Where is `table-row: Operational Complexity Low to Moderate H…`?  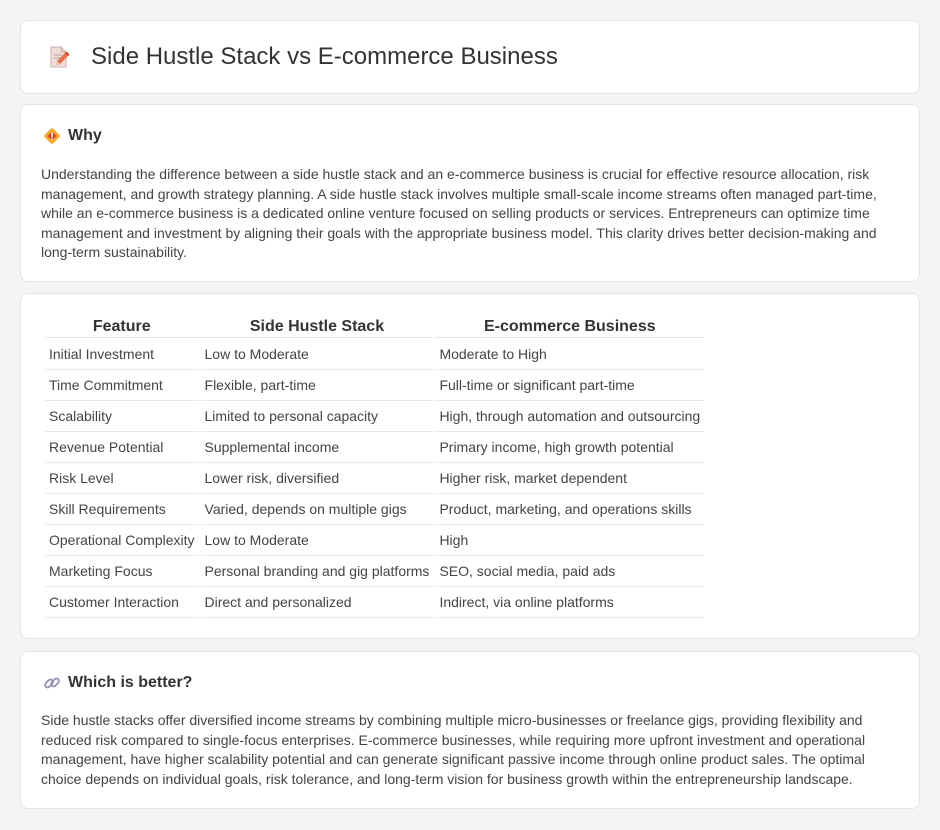
table-row: Operational Complexity Low to Moderate H… is located at coordinates (375, 540).